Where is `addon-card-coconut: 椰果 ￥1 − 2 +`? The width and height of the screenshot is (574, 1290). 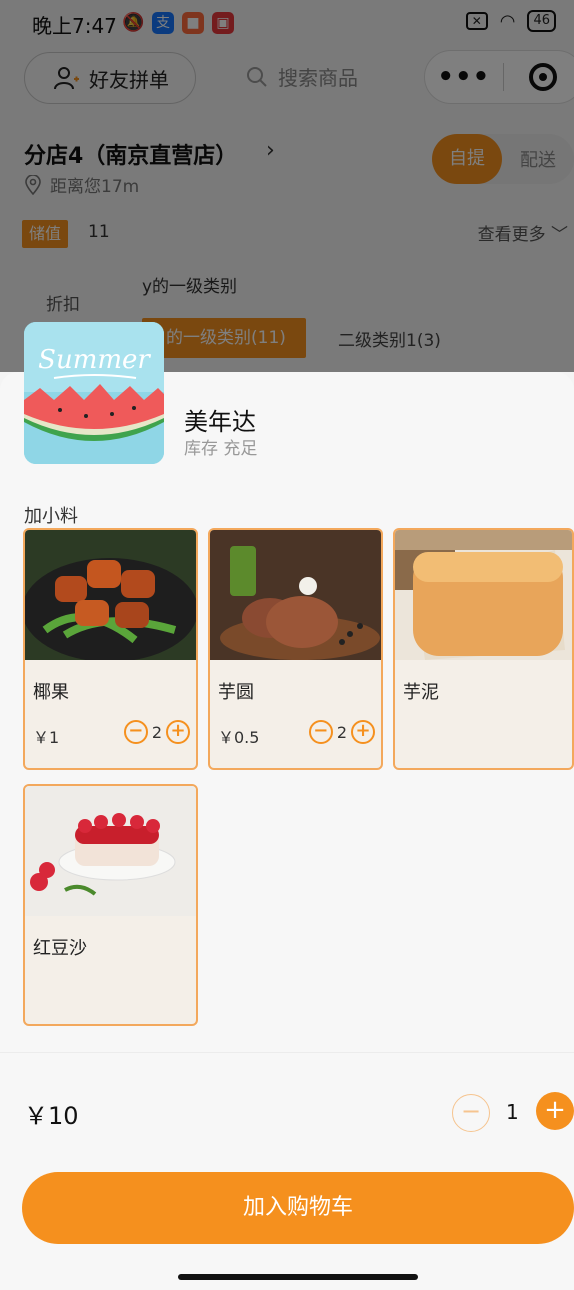
addon-card-coconut: 椰果 ￥1 − 2 + is located at coordinates (110, 649).